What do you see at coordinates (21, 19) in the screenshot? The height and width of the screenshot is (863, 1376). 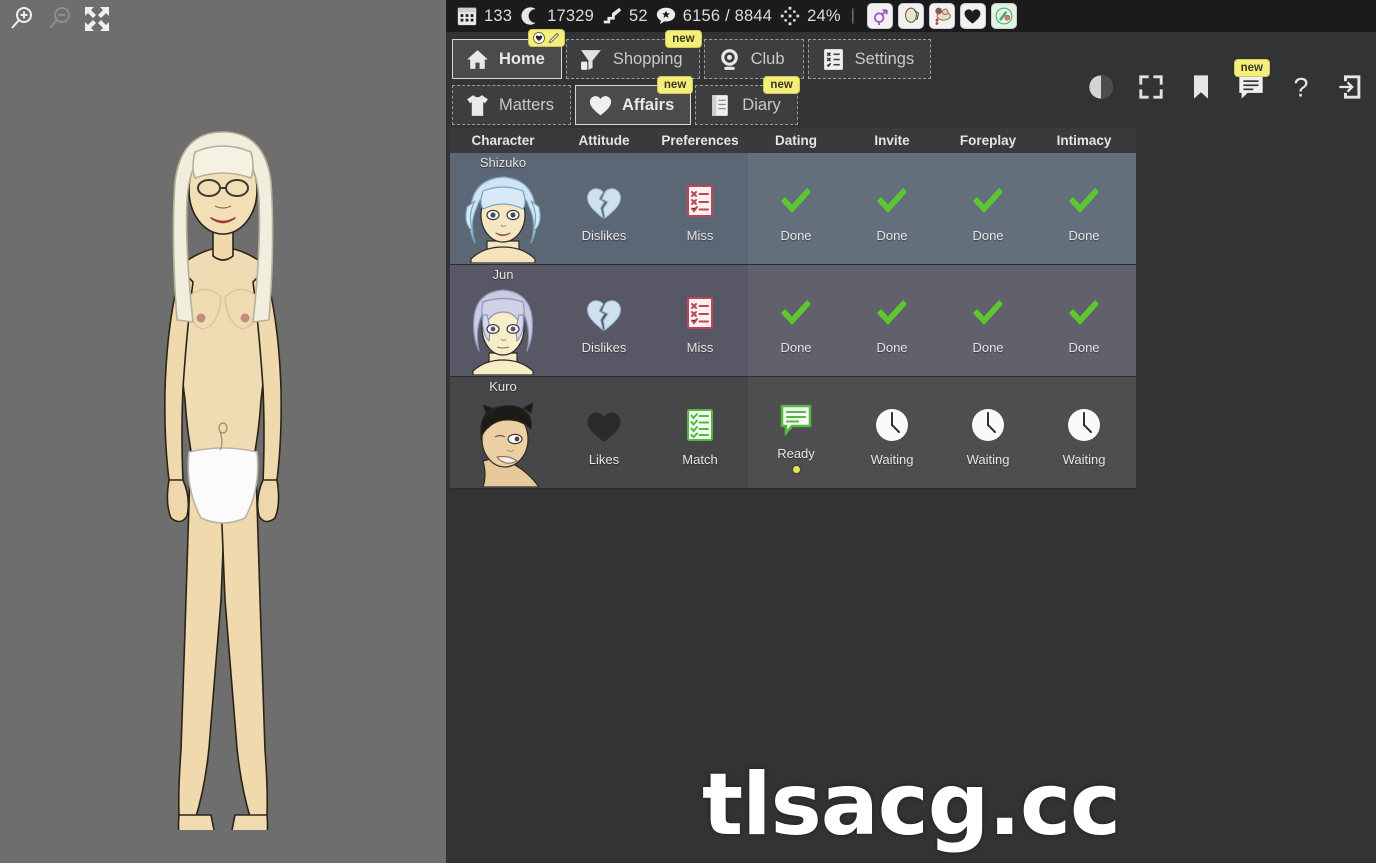 I see `zoom-in-icon` at bounding box center [21, 19].